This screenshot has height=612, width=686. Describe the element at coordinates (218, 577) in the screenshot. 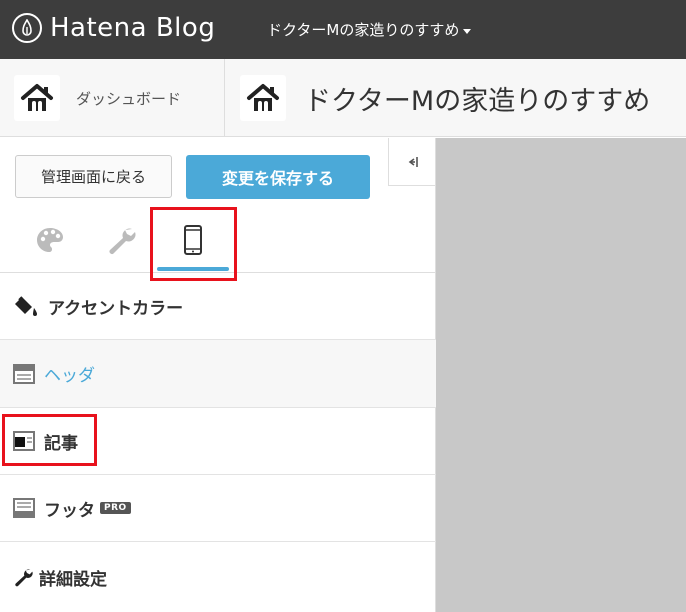

I see `menu-item-advanced-settings: 詳細設定` at that location.